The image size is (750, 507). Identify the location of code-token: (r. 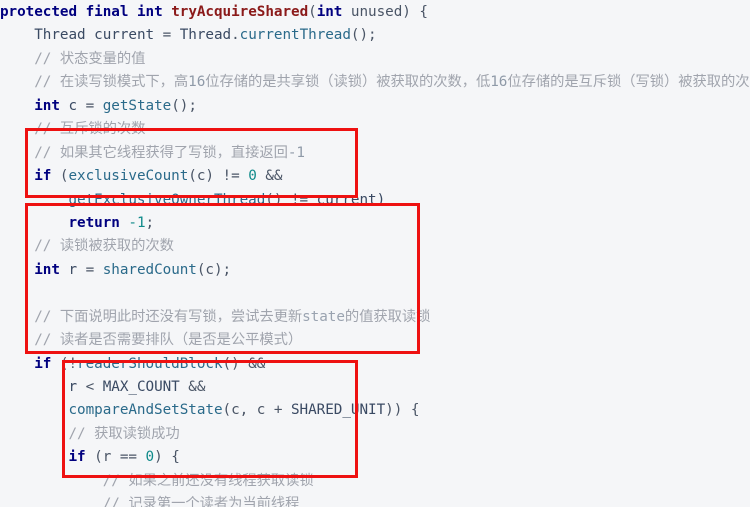
(102, 457).